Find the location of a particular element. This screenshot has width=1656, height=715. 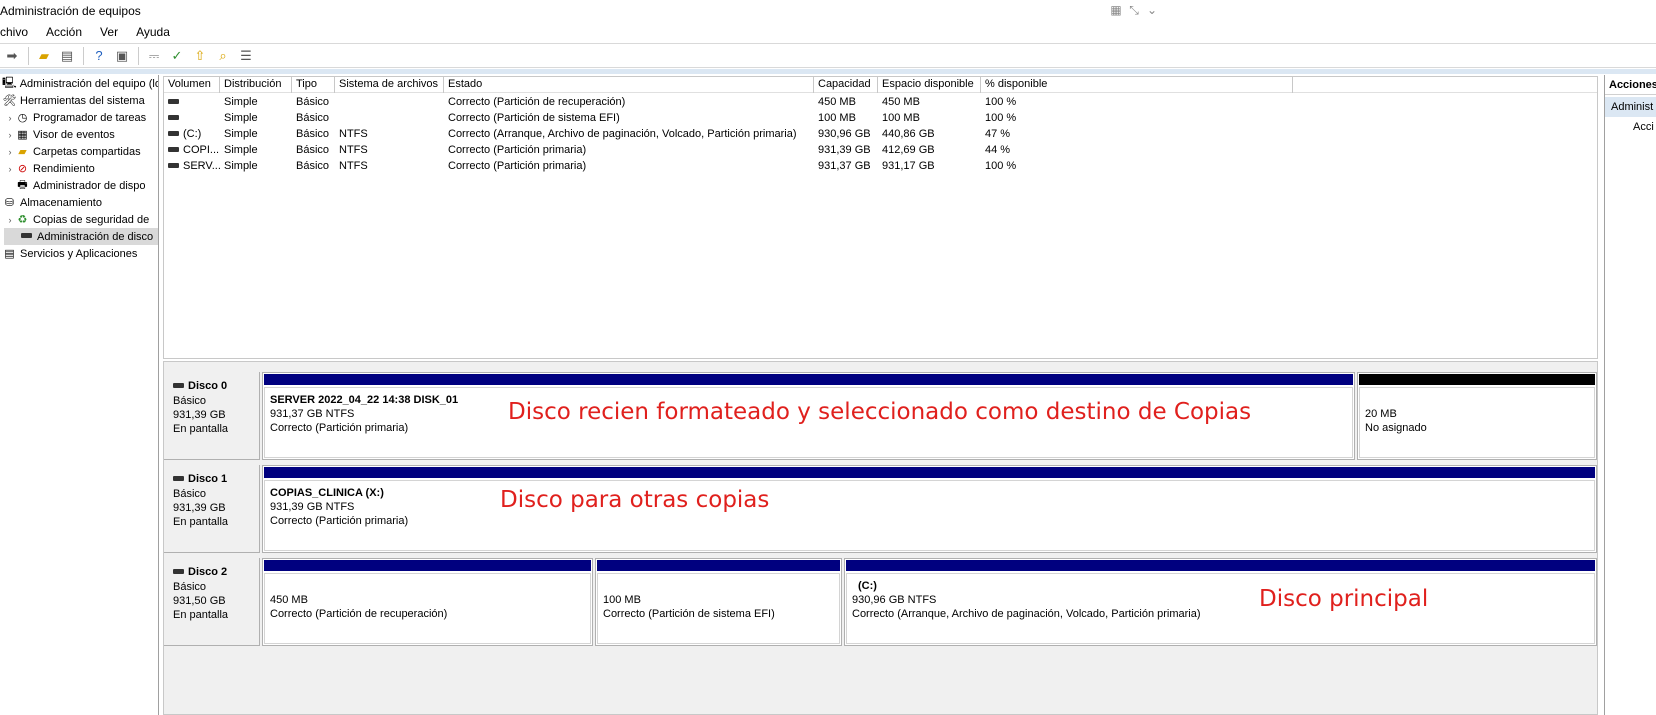

volume-cell: (C:) is located at coordinates (192, 134).